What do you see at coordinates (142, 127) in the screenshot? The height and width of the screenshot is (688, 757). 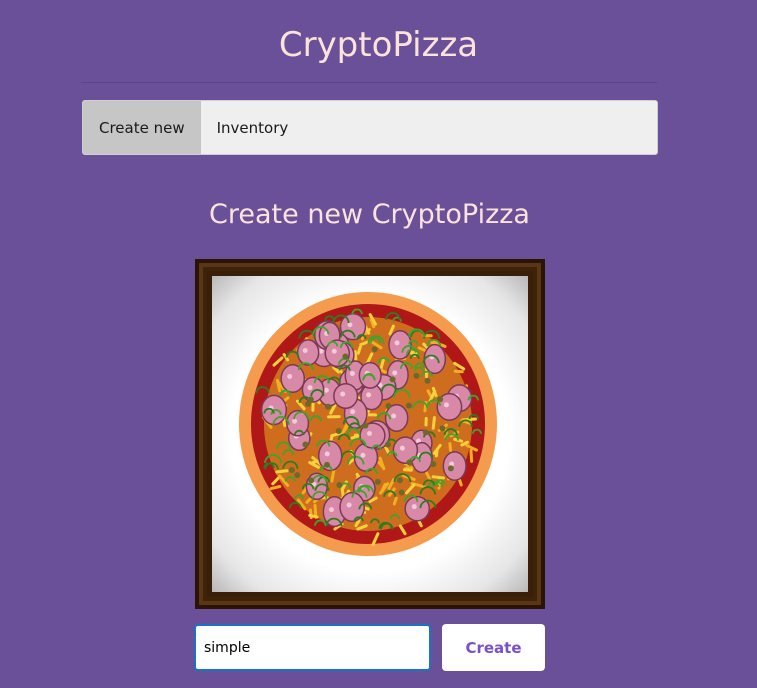 I see `tab-create-new: Create new` at bounding box center [142, 127].